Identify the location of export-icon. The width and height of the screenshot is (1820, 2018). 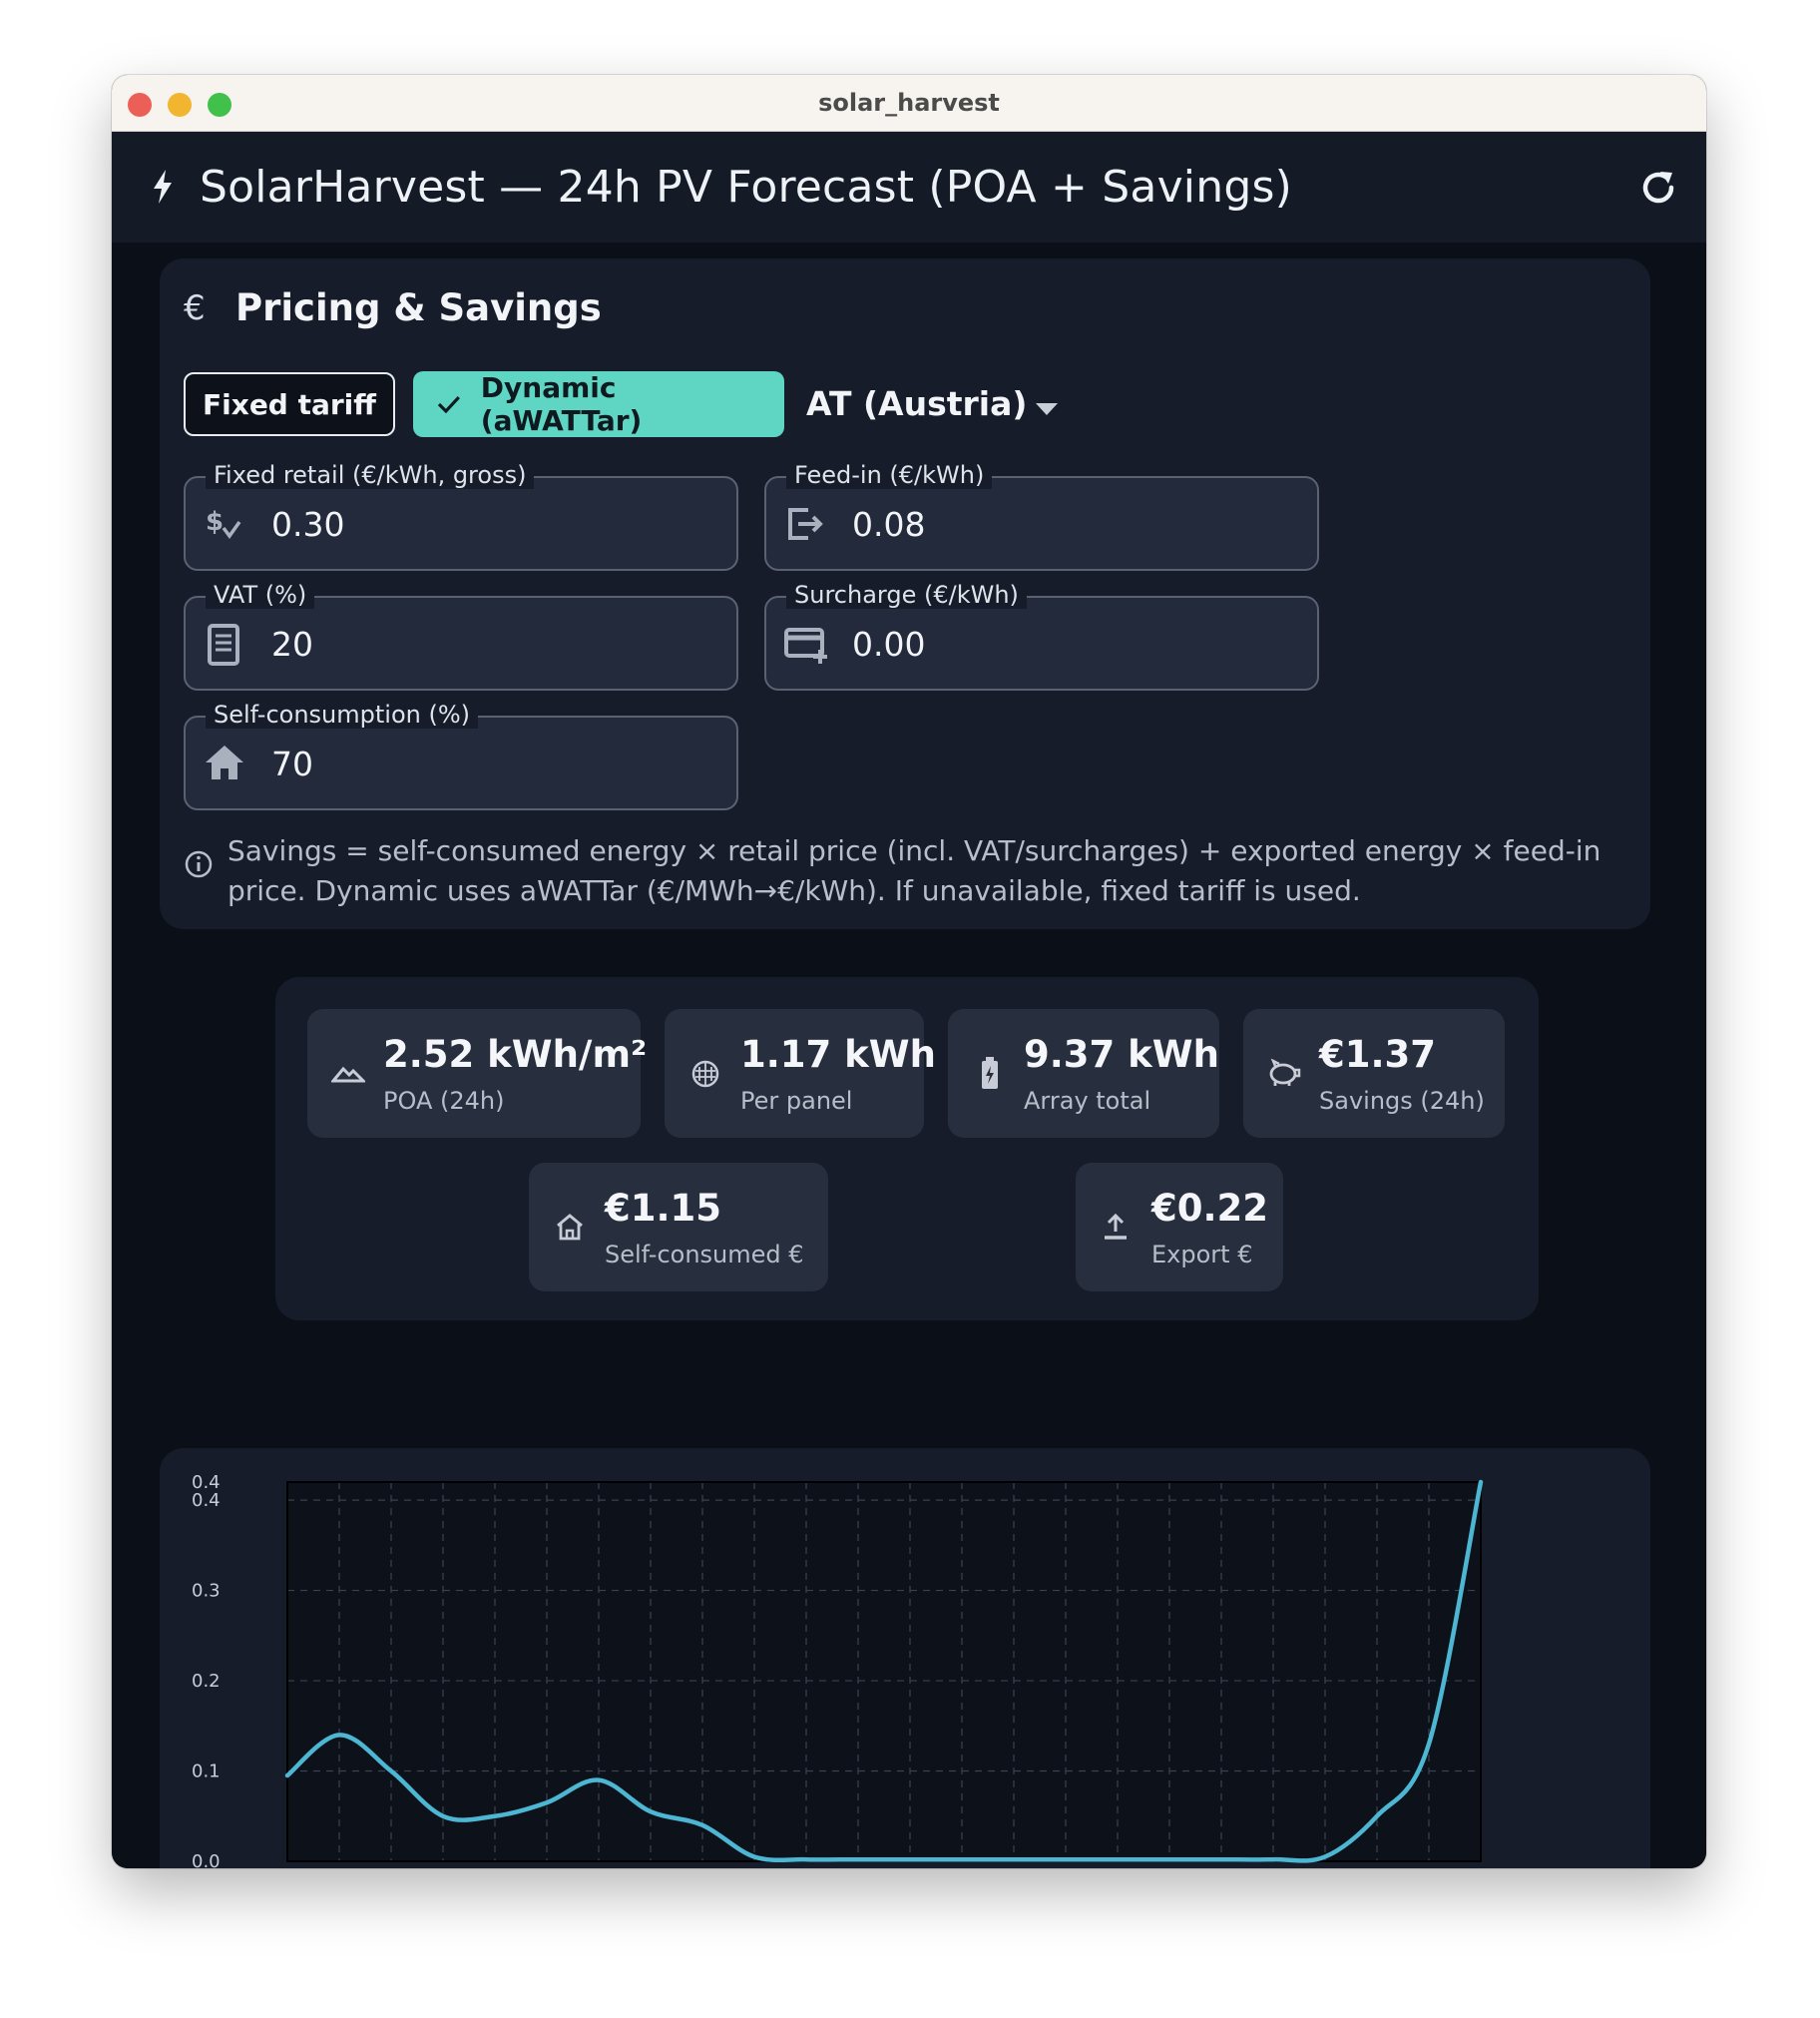
(805, 526).